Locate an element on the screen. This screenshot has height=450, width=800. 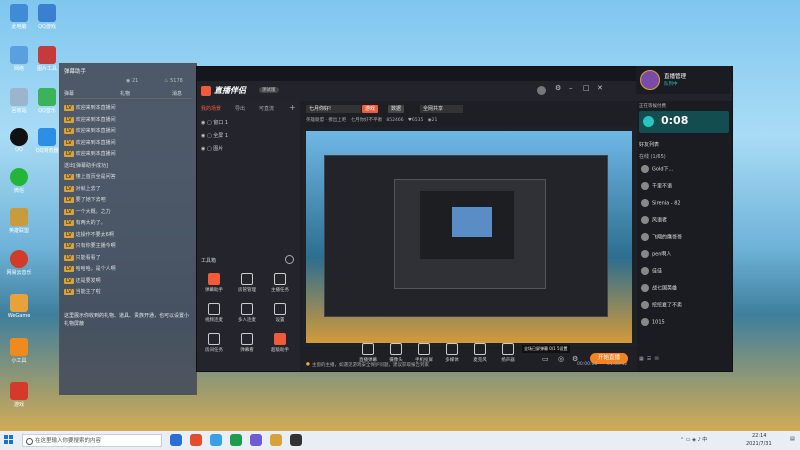
friend-item: 挖挖夏了不卖 is located at coordinates (684, 306).